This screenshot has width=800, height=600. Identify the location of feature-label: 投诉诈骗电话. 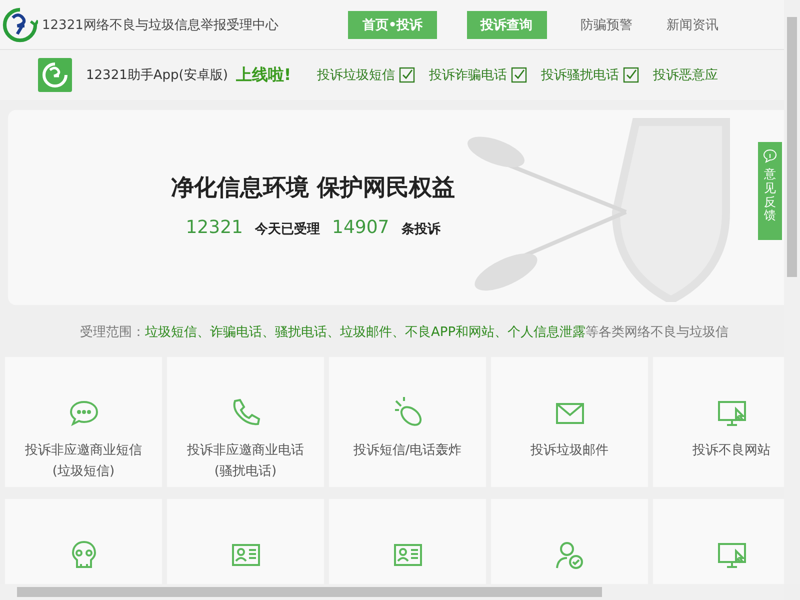
(468, 75).